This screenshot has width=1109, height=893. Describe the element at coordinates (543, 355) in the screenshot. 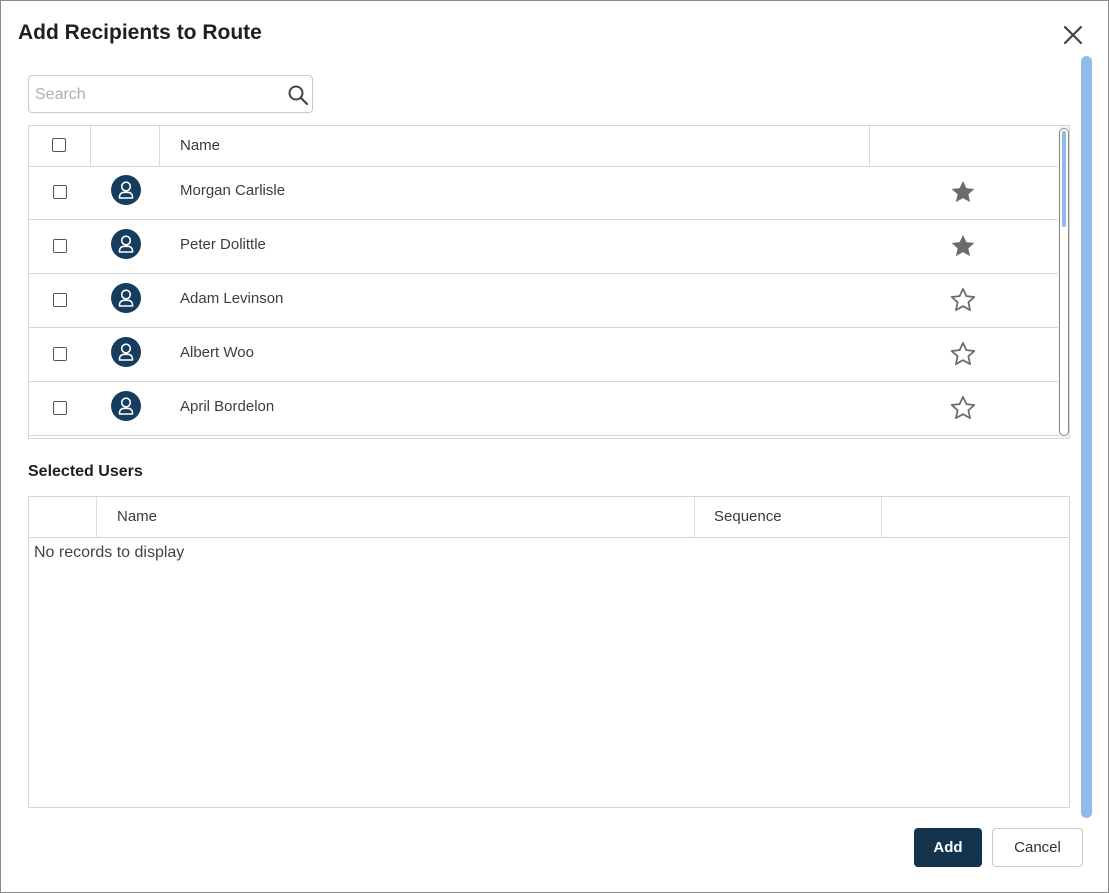

I see `table-row: Albert Woo` at that location.